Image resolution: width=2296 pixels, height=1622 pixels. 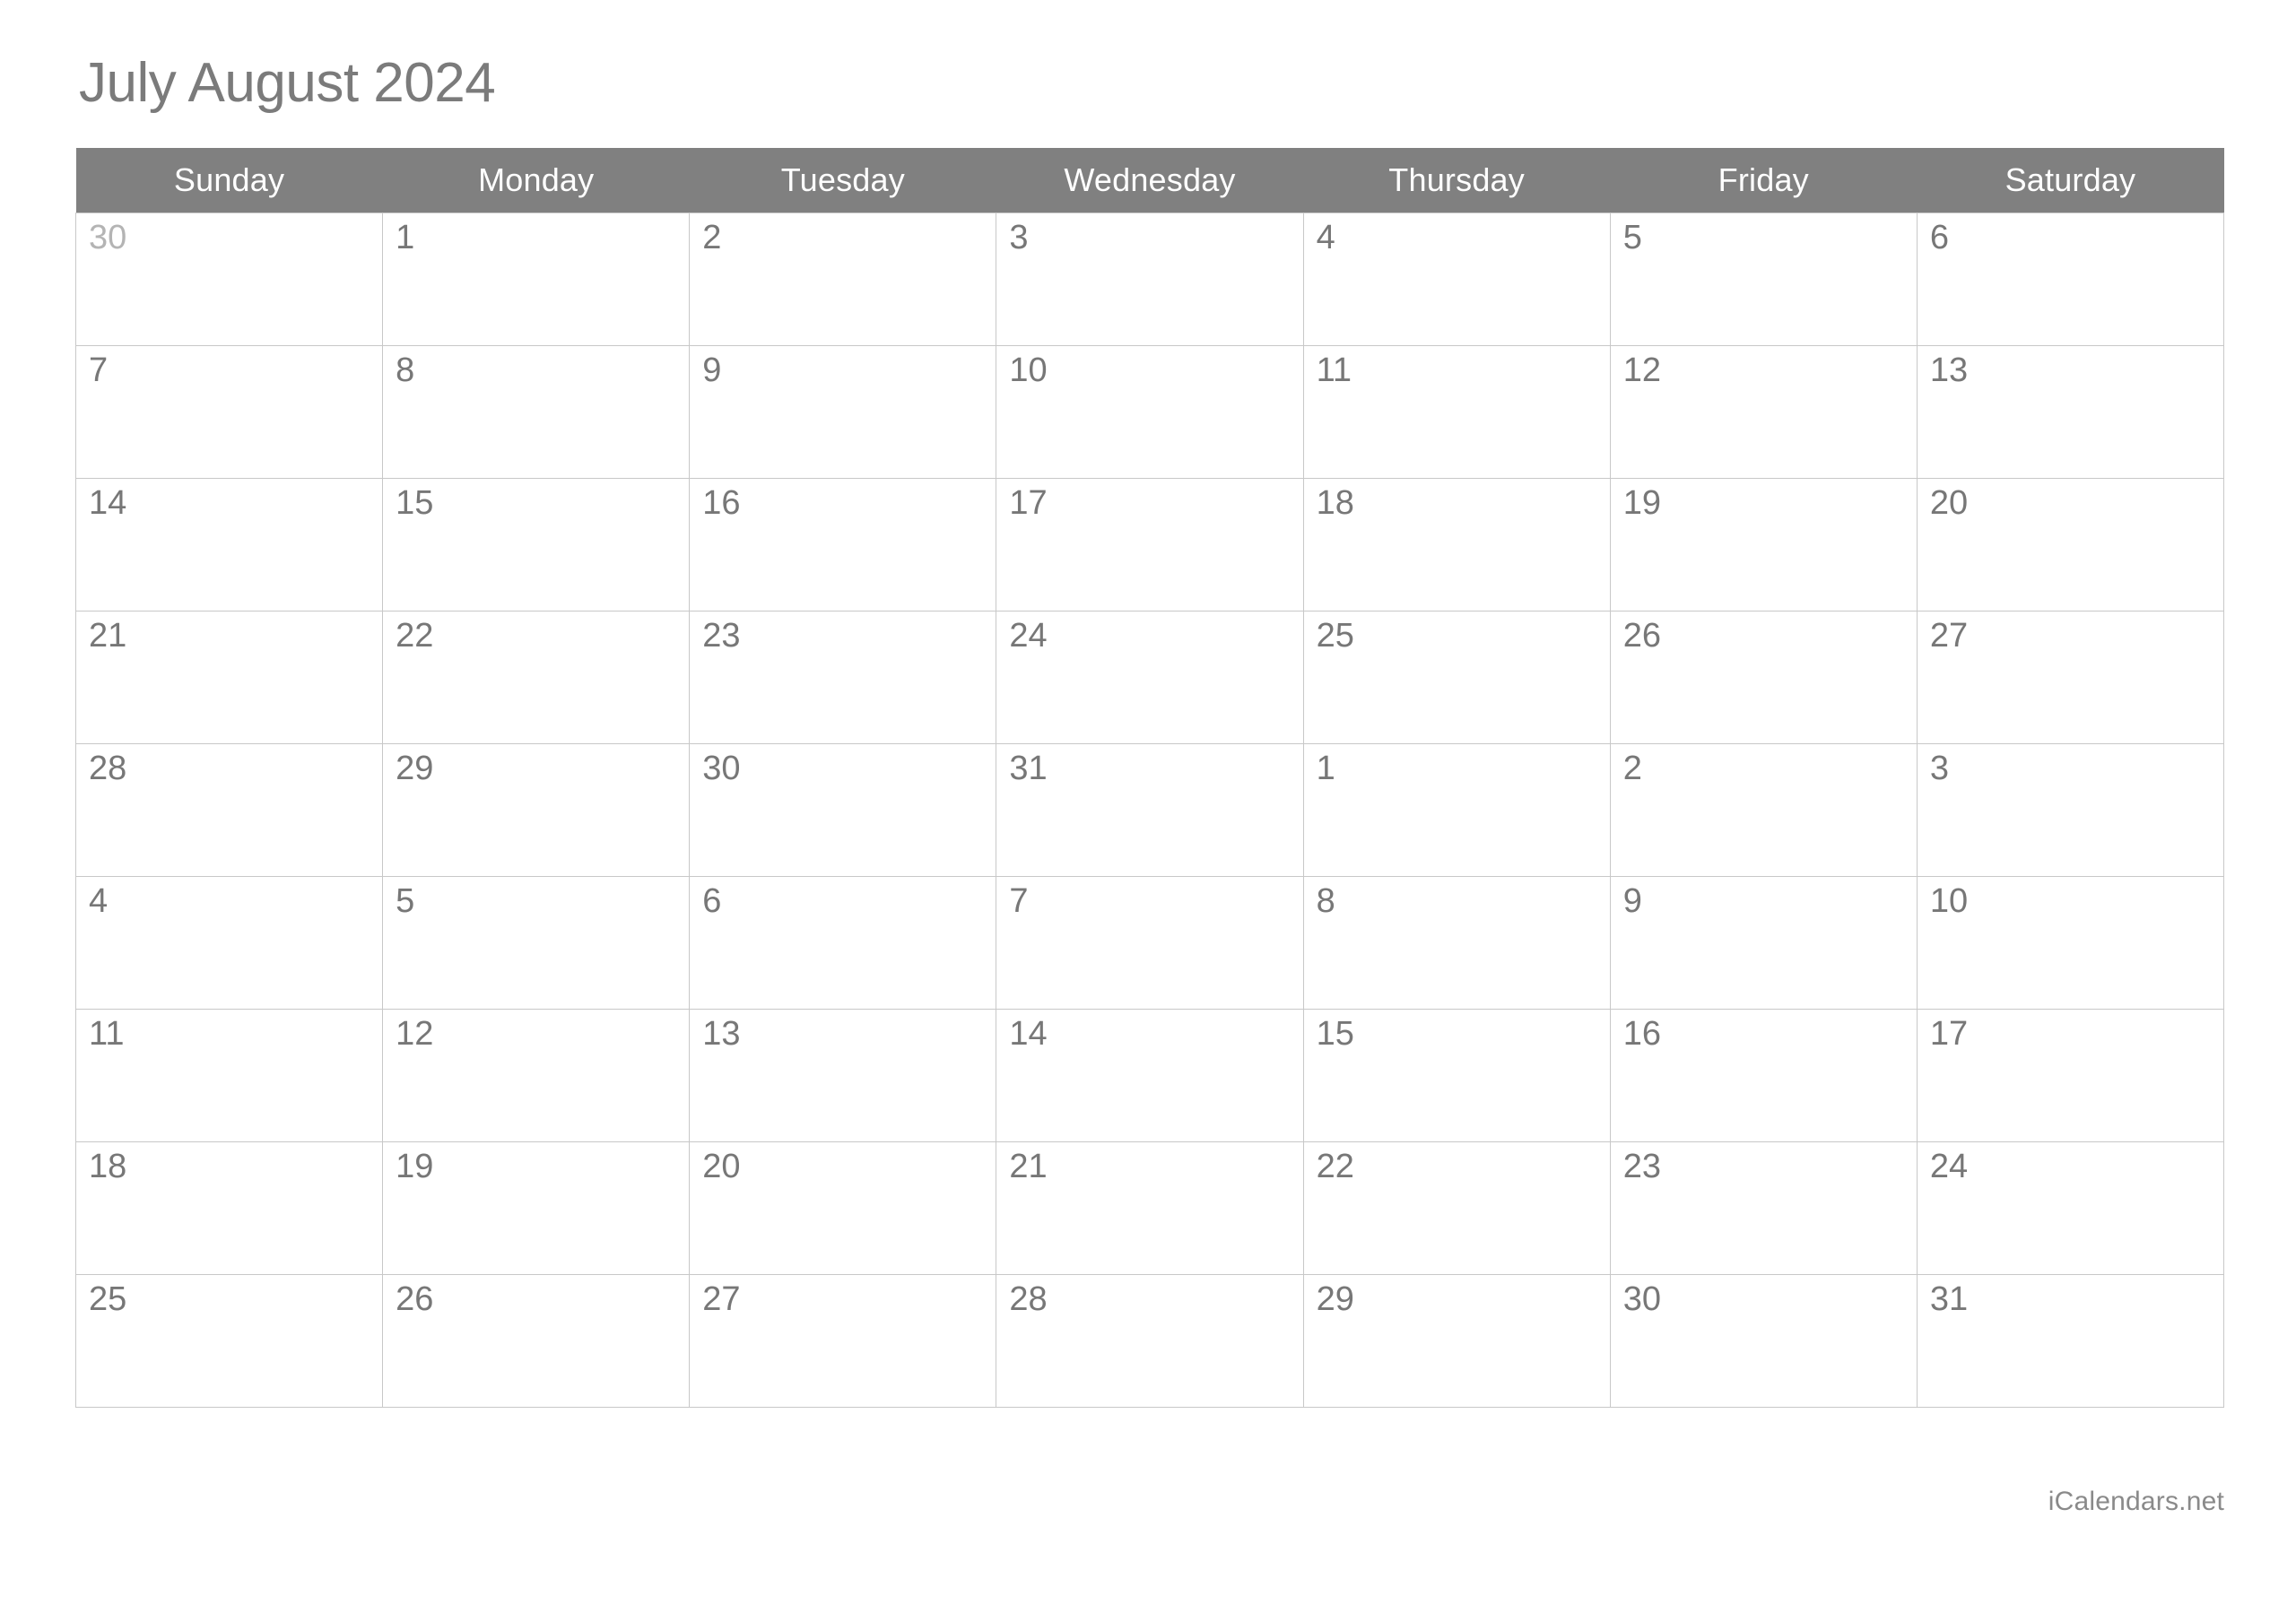 I want to click on day-number: 14, so click(x=1028, y=1034).